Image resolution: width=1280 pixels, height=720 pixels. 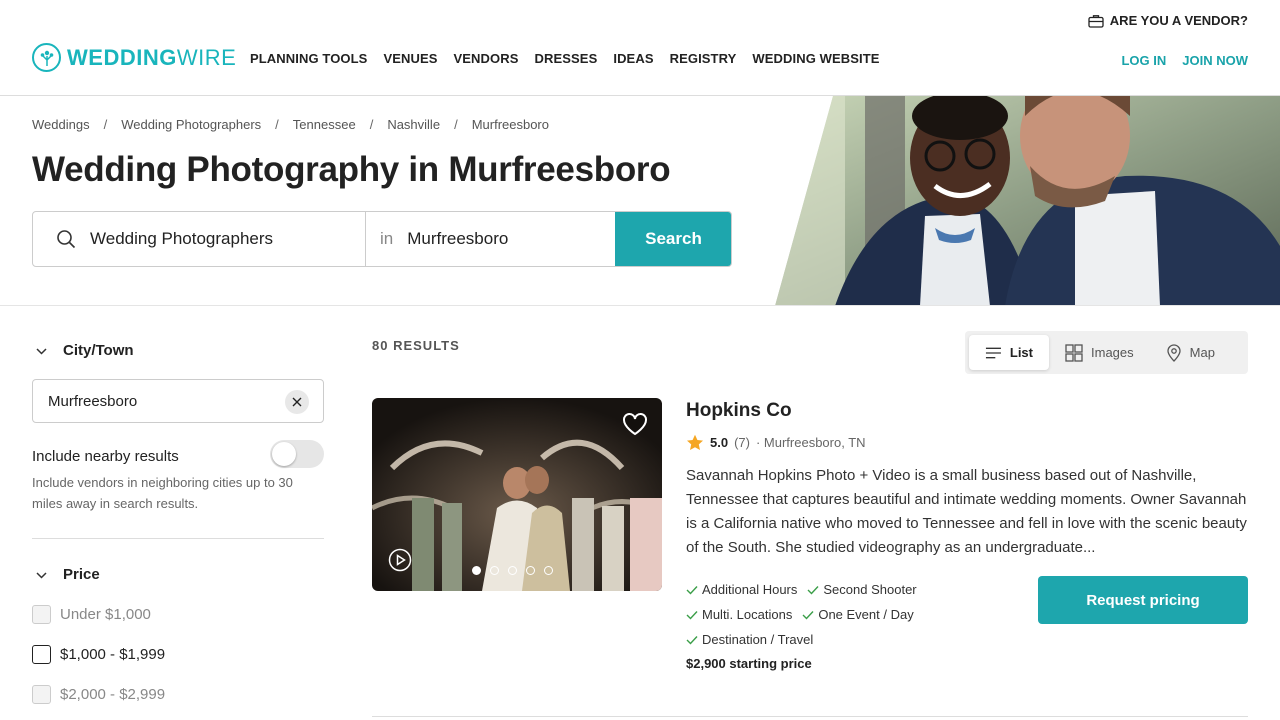 I want to click on join-link: JOIN NOW, so click(x=1215, y=60).